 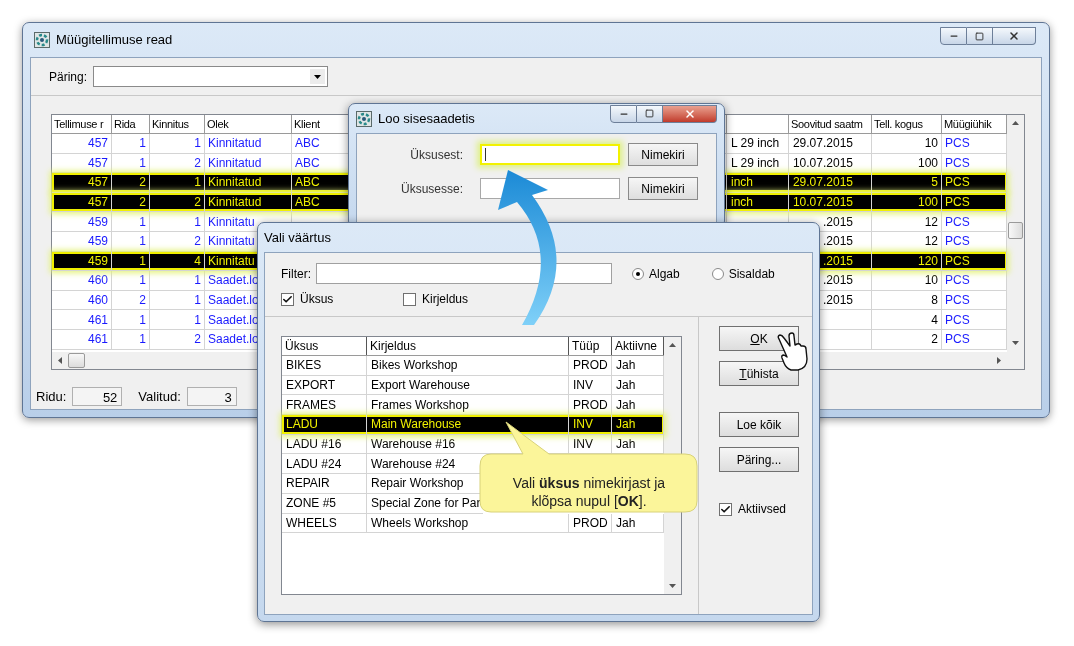 What do you see at coordinates (311, 386) in the screenshot?
I see `list-cell-text: EXPORT` at bounding box center [311, 386].